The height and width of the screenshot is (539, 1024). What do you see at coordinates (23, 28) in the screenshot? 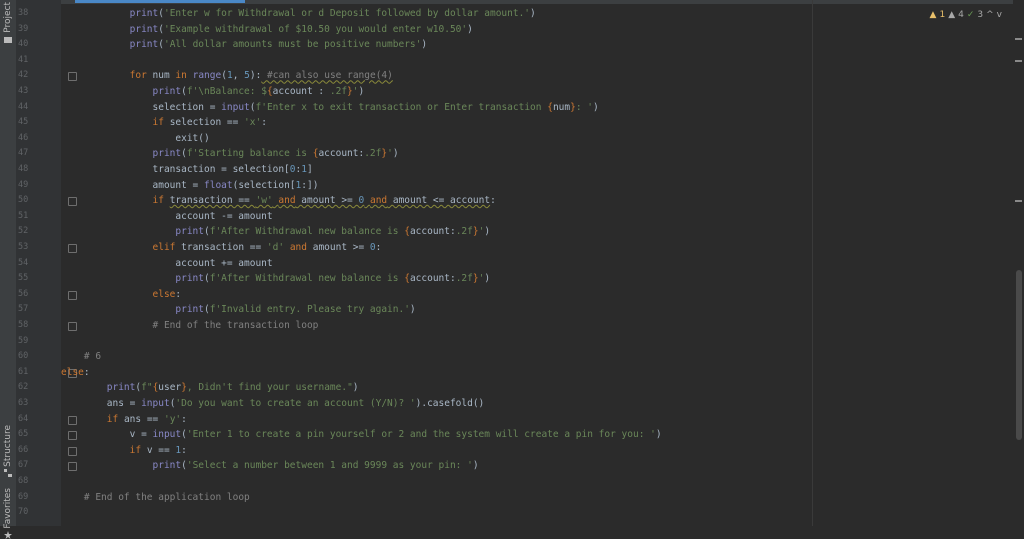
I see `line-number: 39` at bounding box center [23, 28].